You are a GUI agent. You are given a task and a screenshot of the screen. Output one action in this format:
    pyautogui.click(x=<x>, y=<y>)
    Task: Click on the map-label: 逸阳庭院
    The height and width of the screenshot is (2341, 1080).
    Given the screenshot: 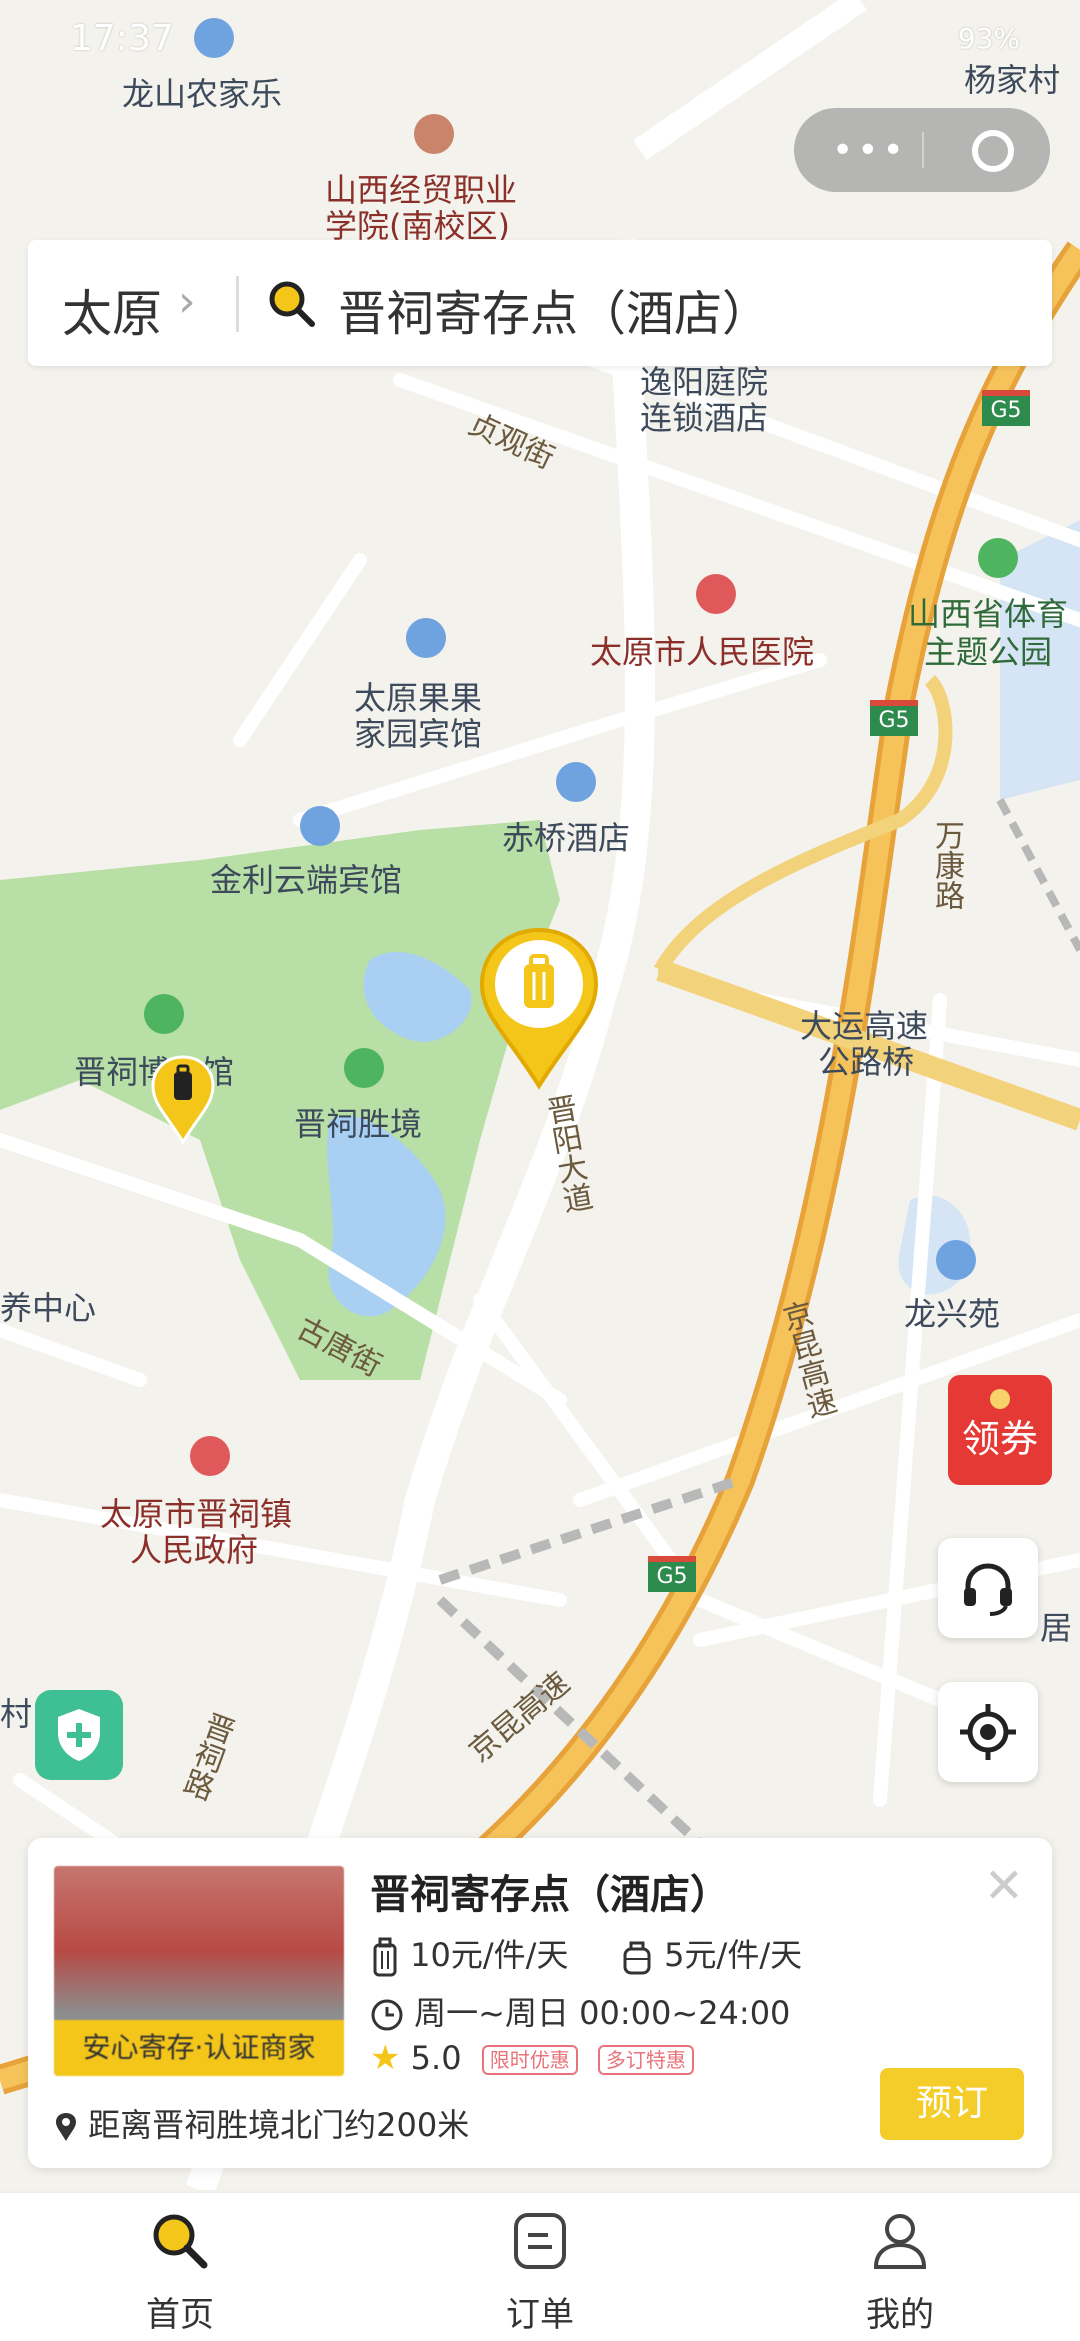 What is the action you would take?
    pyautogui.click(x=704, y=382)
    